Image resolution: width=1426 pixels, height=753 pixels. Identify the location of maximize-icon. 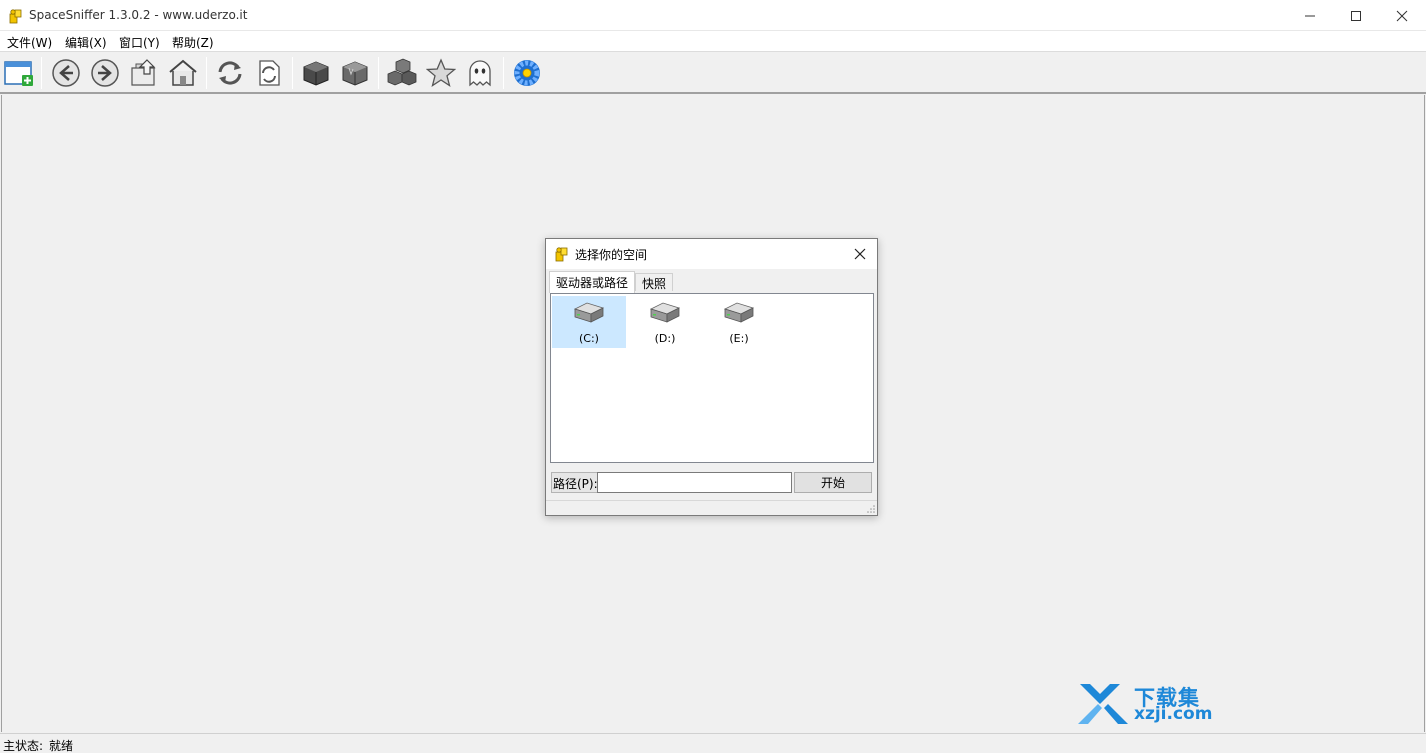
(1356, 15).